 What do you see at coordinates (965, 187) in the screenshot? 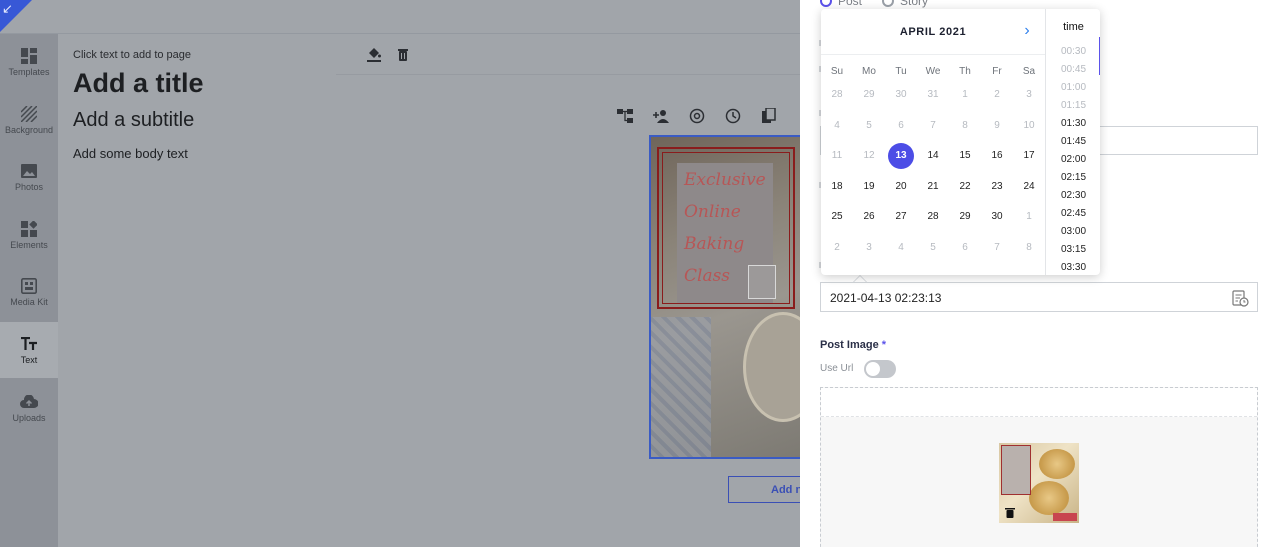
I see `calendar-day: 22` at bounding box center [965, 187].